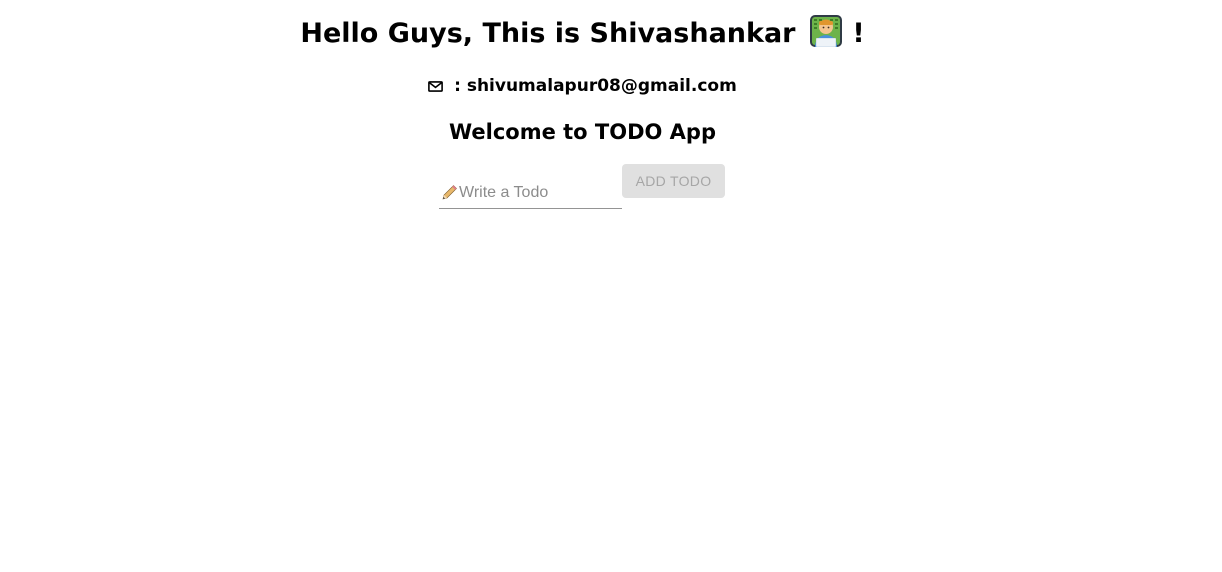 This screenshot has width=1222, height=572. What do you see at coordinates (449, 192) in the screenshot?
I see `pencil-icon` at bounding box center [449, 192].